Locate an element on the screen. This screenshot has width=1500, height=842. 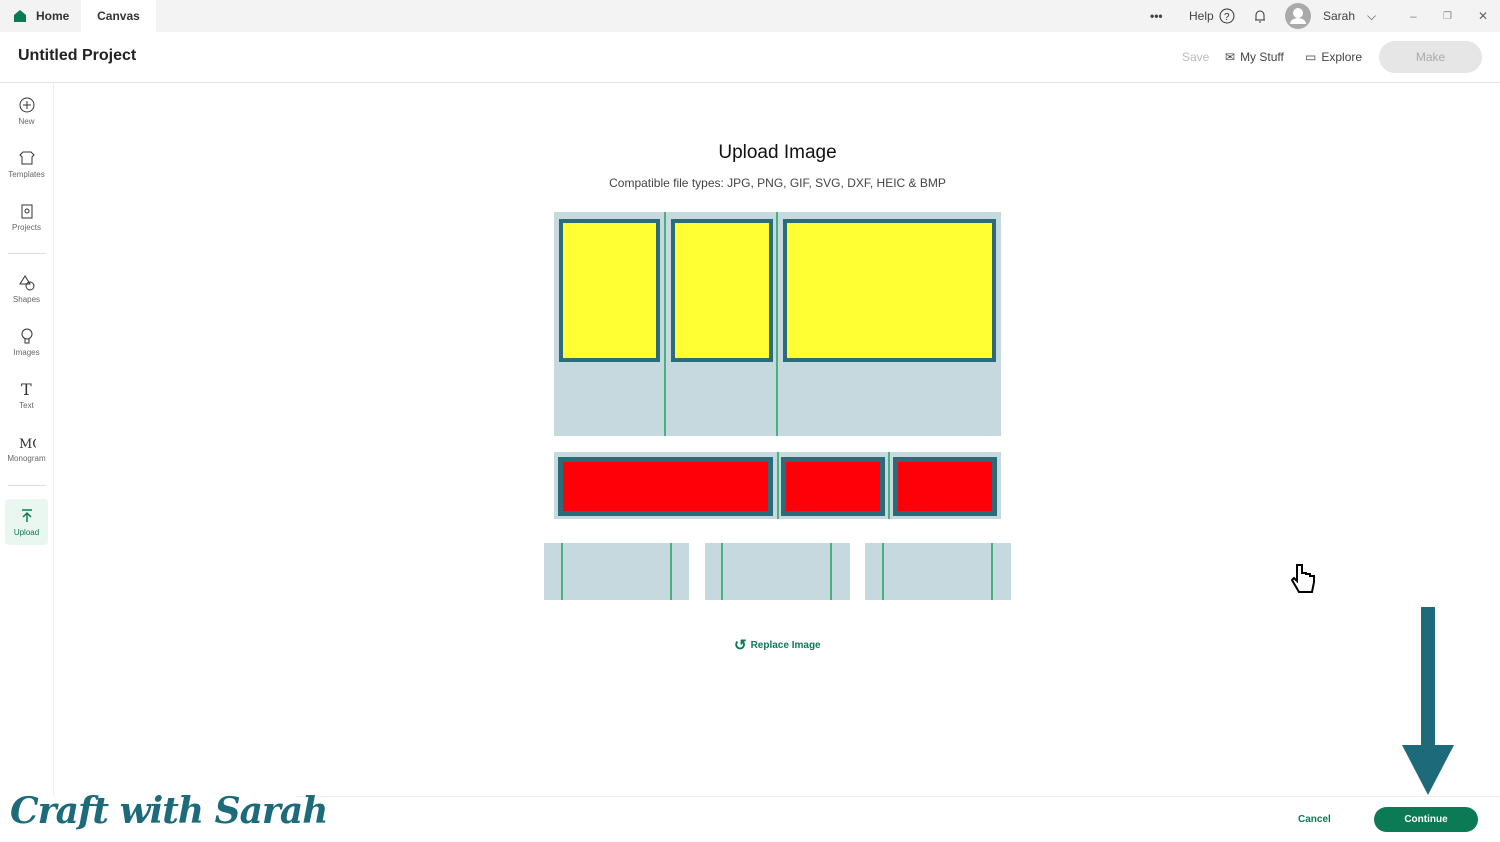
explore-label: Explore is located at coordinates (1342, 57).